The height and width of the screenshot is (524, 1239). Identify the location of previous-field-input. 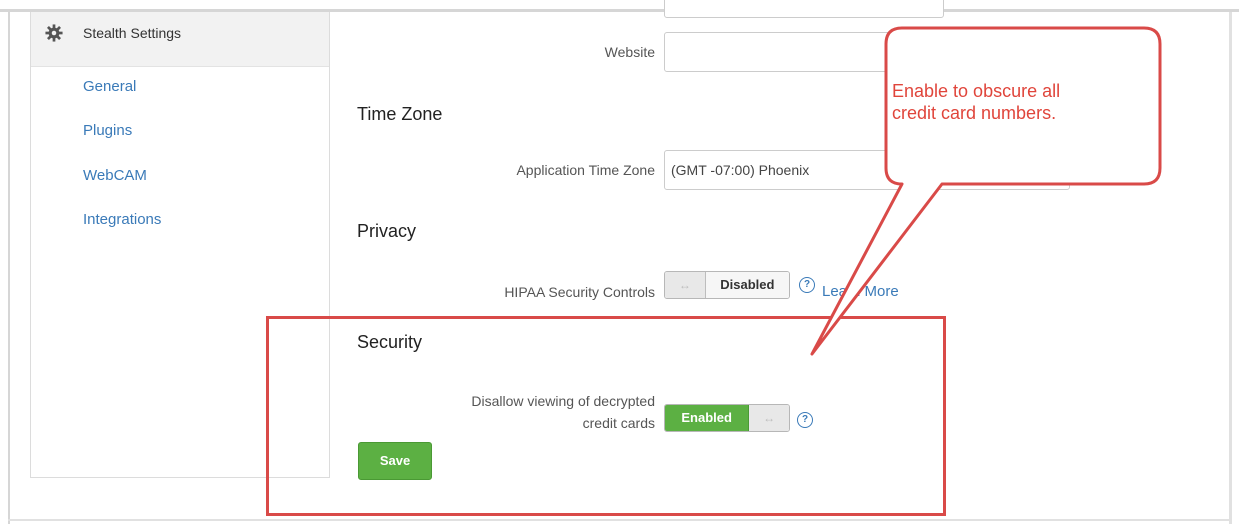
(804, 9).